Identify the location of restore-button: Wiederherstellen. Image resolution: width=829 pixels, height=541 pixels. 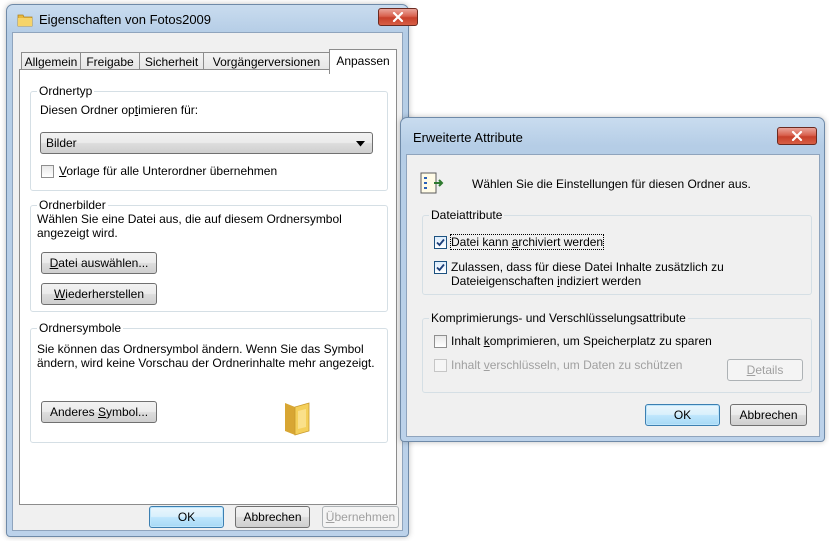
(99, 294).